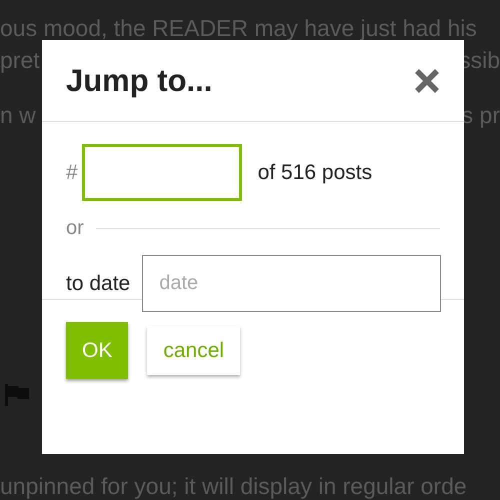 This screenshot has width=500, height=500. What do you see at coordinates (97, 350) in the screenshot?
I see `ok-button: OK` at bounding box center [97, 350].